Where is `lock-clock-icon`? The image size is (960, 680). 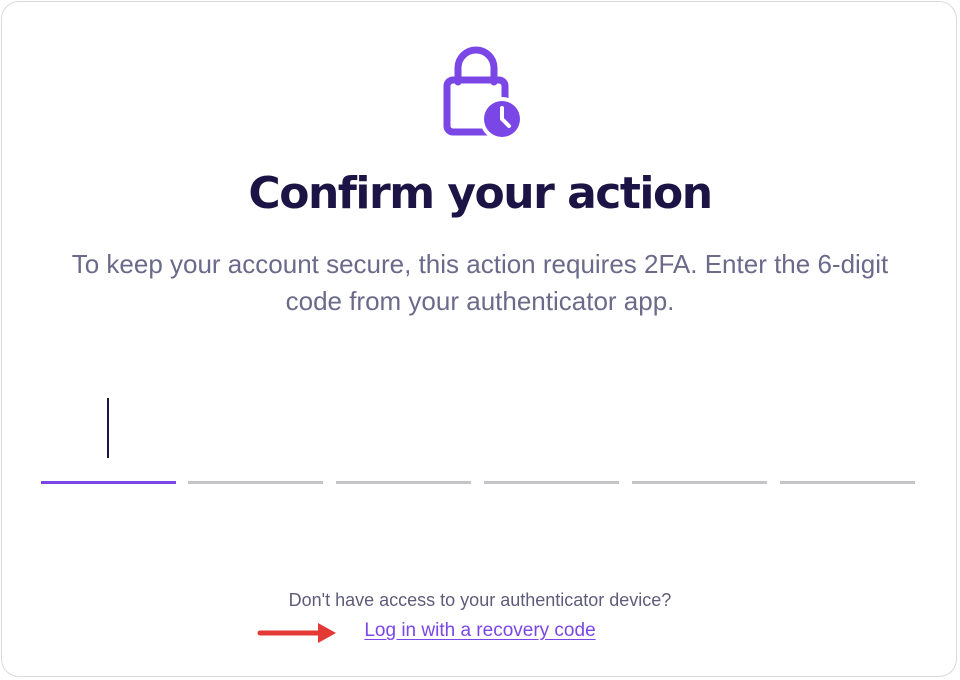 lock-clock-icon is located at coordinates (483, 93).